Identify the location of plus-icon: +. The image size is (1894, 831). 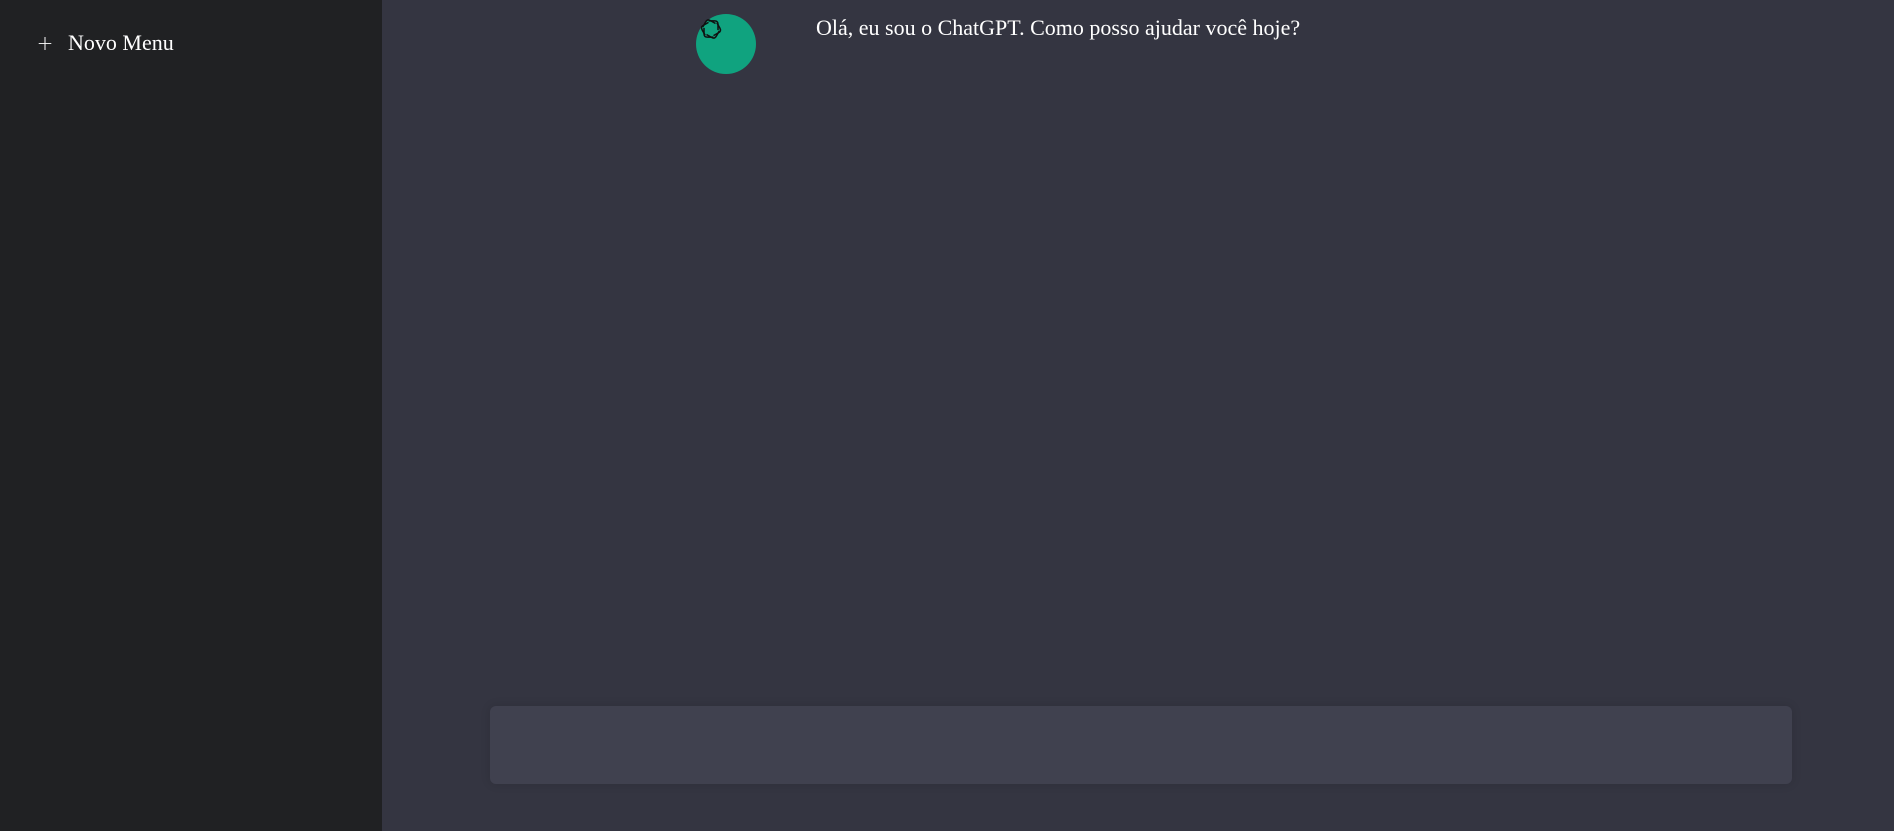
(45, 43).